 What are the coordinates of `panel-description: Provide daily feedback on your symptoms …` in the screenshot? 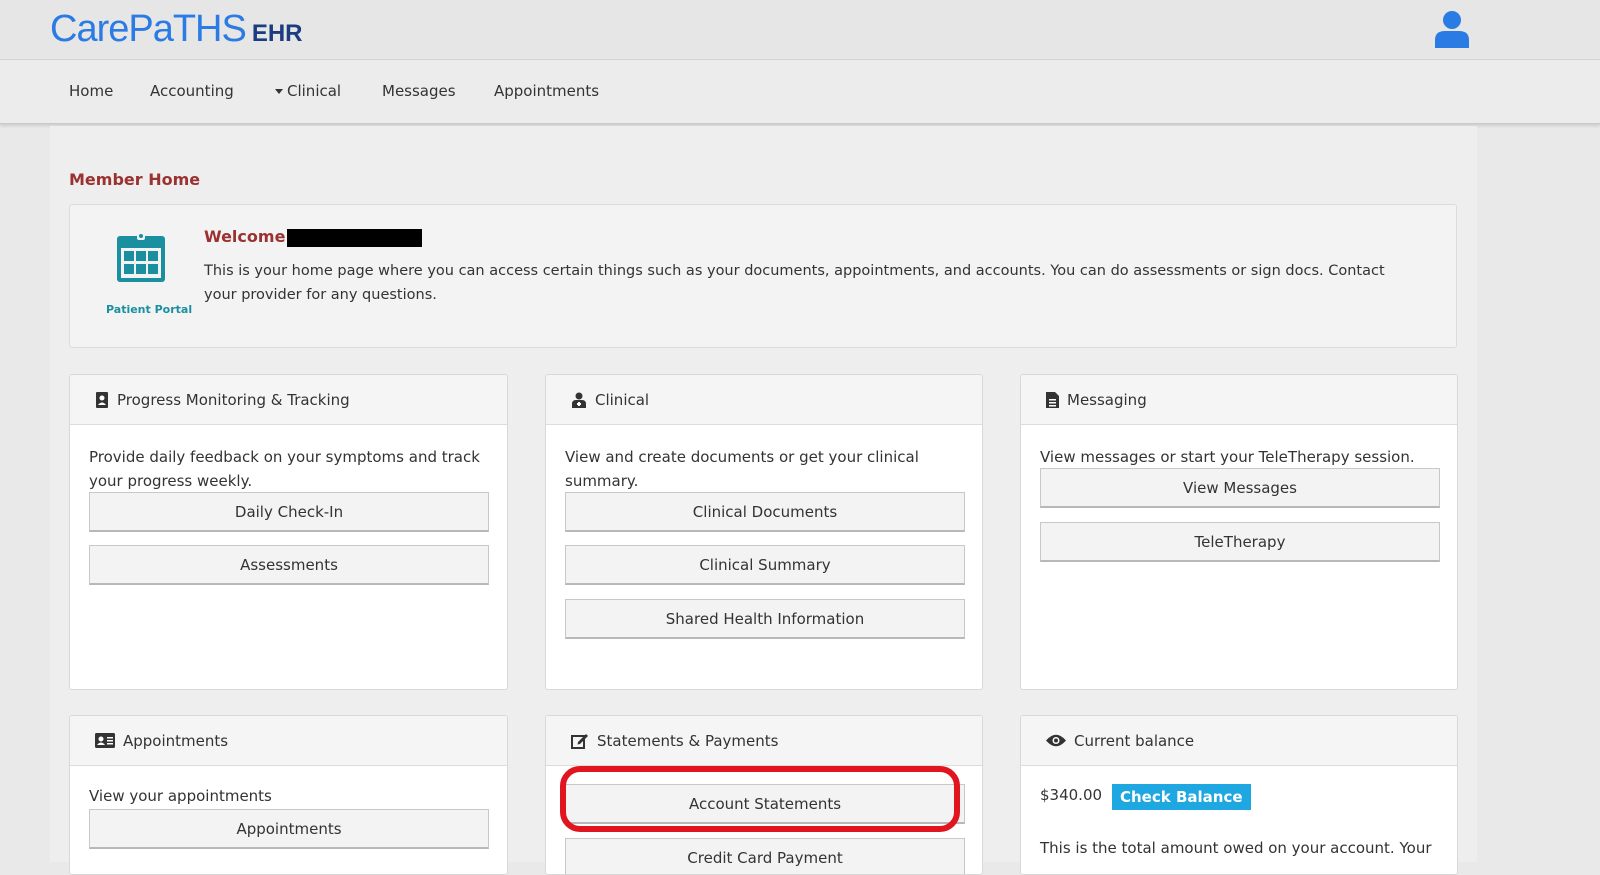 It's located at (284, 469).